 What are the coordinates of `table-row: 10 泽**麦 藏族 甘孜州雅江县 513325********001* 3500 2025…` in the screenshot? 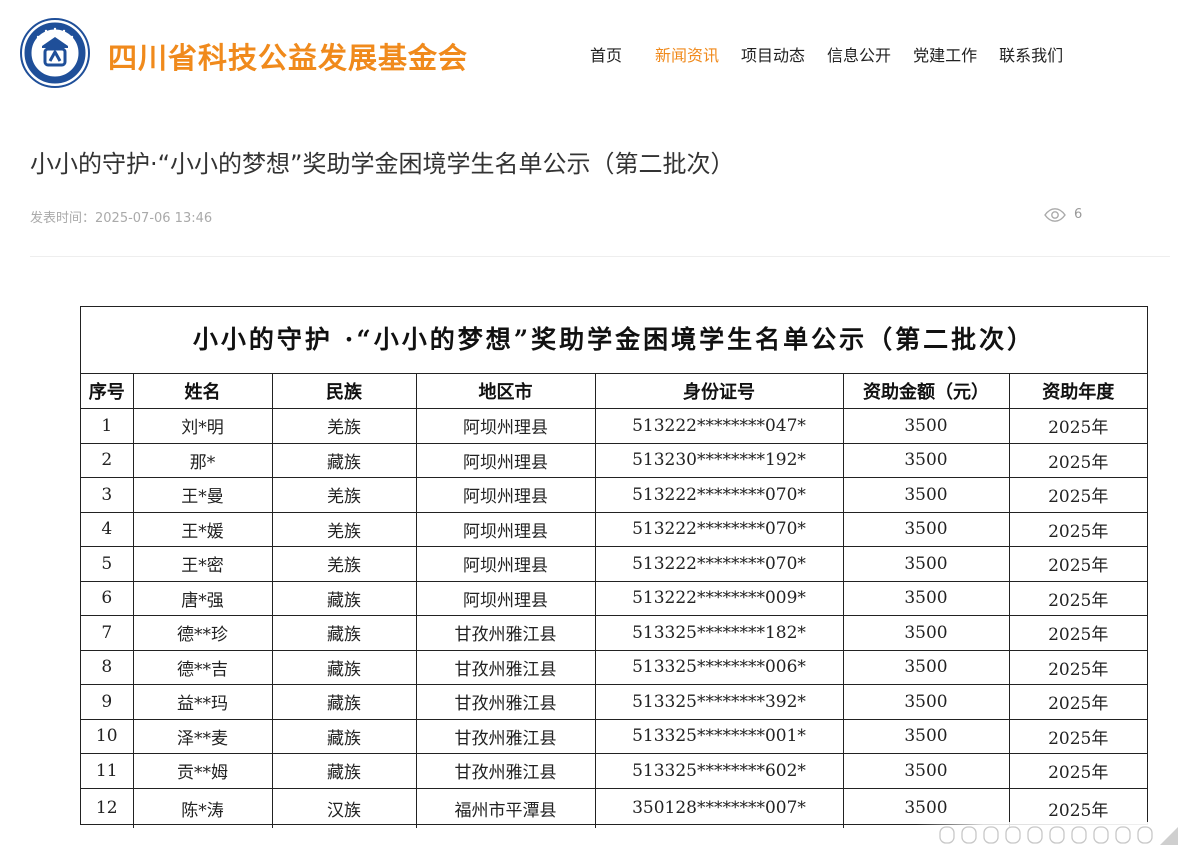 It's located at (614, 736).